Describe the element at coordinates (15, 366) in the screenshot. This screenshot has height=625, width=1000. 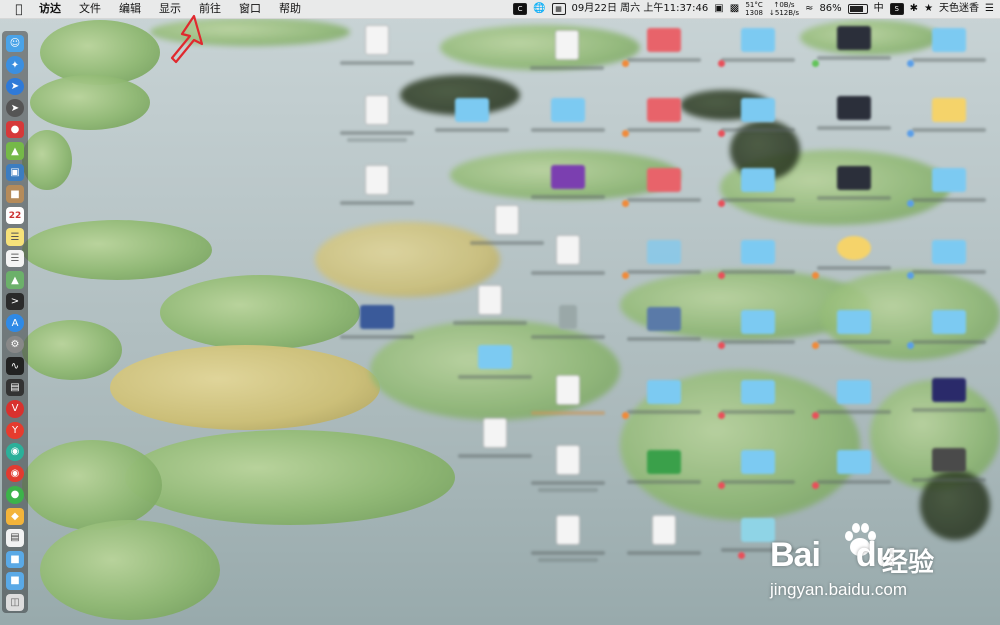
I see `activity-icon: ∿` at that location.